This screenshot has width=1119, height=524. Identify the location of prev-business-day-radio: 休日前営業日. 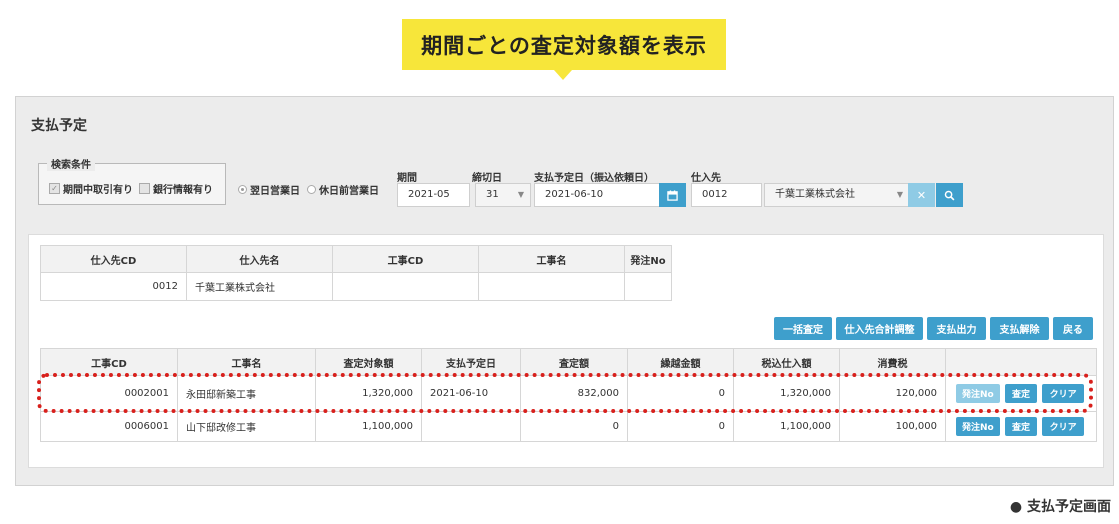
(343, 189).